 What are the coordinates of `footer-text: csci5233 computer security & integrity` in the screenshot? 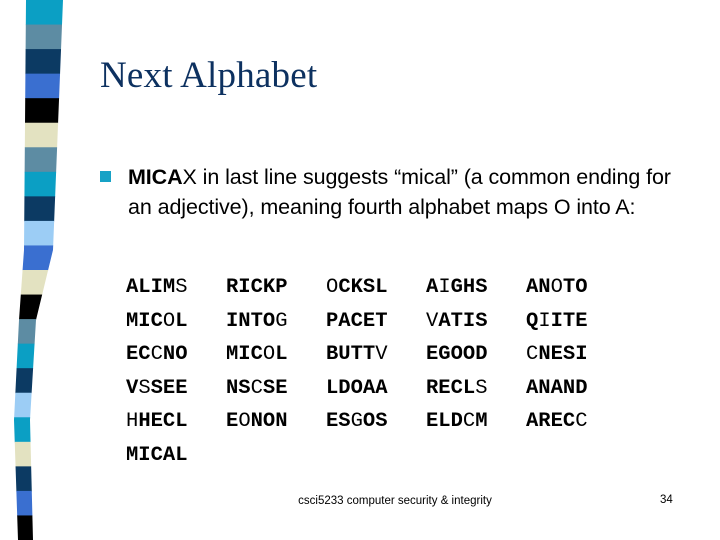 It's located at (395, 501).